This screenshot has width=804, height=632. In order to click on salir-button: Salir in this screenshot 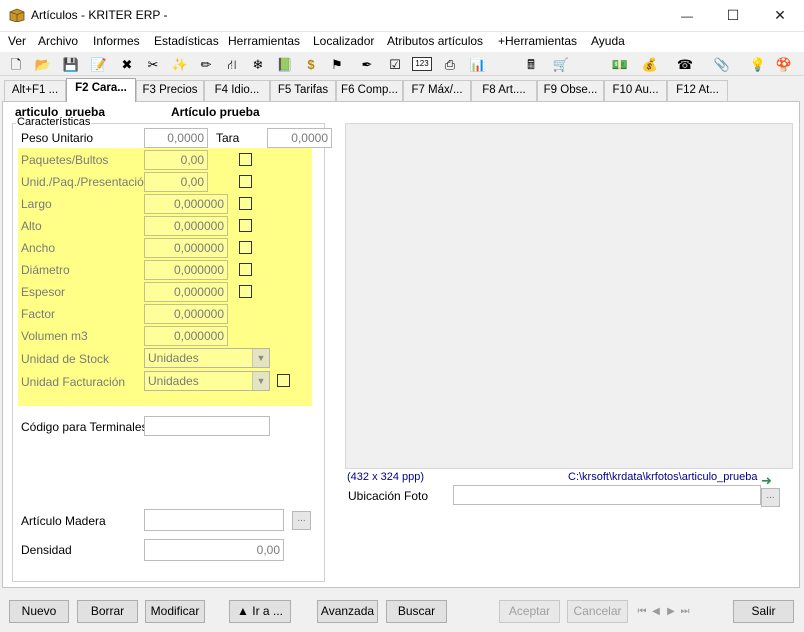, I will do `click(763, 611)`.